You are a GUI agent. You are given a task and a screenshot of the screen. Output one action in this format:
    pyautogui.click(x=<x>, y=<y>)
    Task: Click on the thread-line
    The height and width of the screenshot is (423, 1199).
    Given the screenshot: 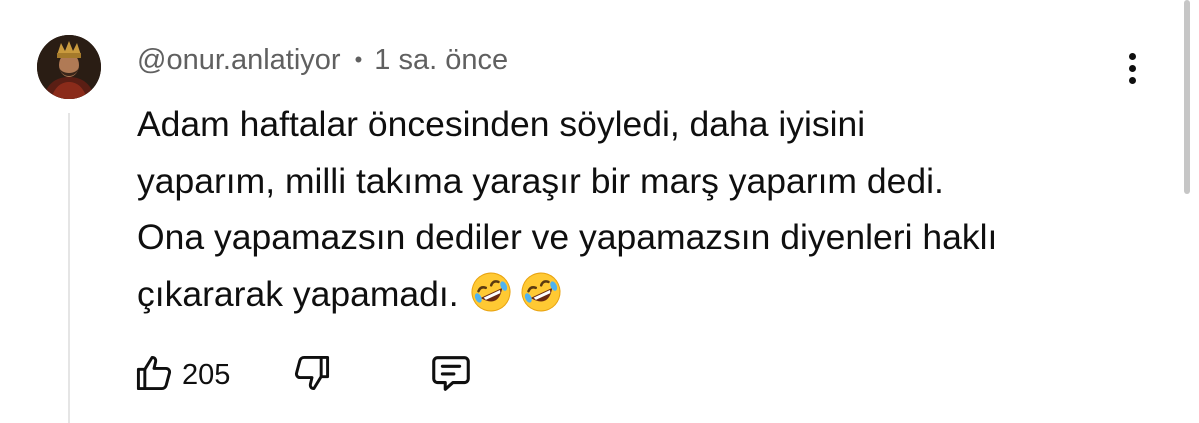 What is the action you would take?
    pyautogui.click(x=69, y=268)
    